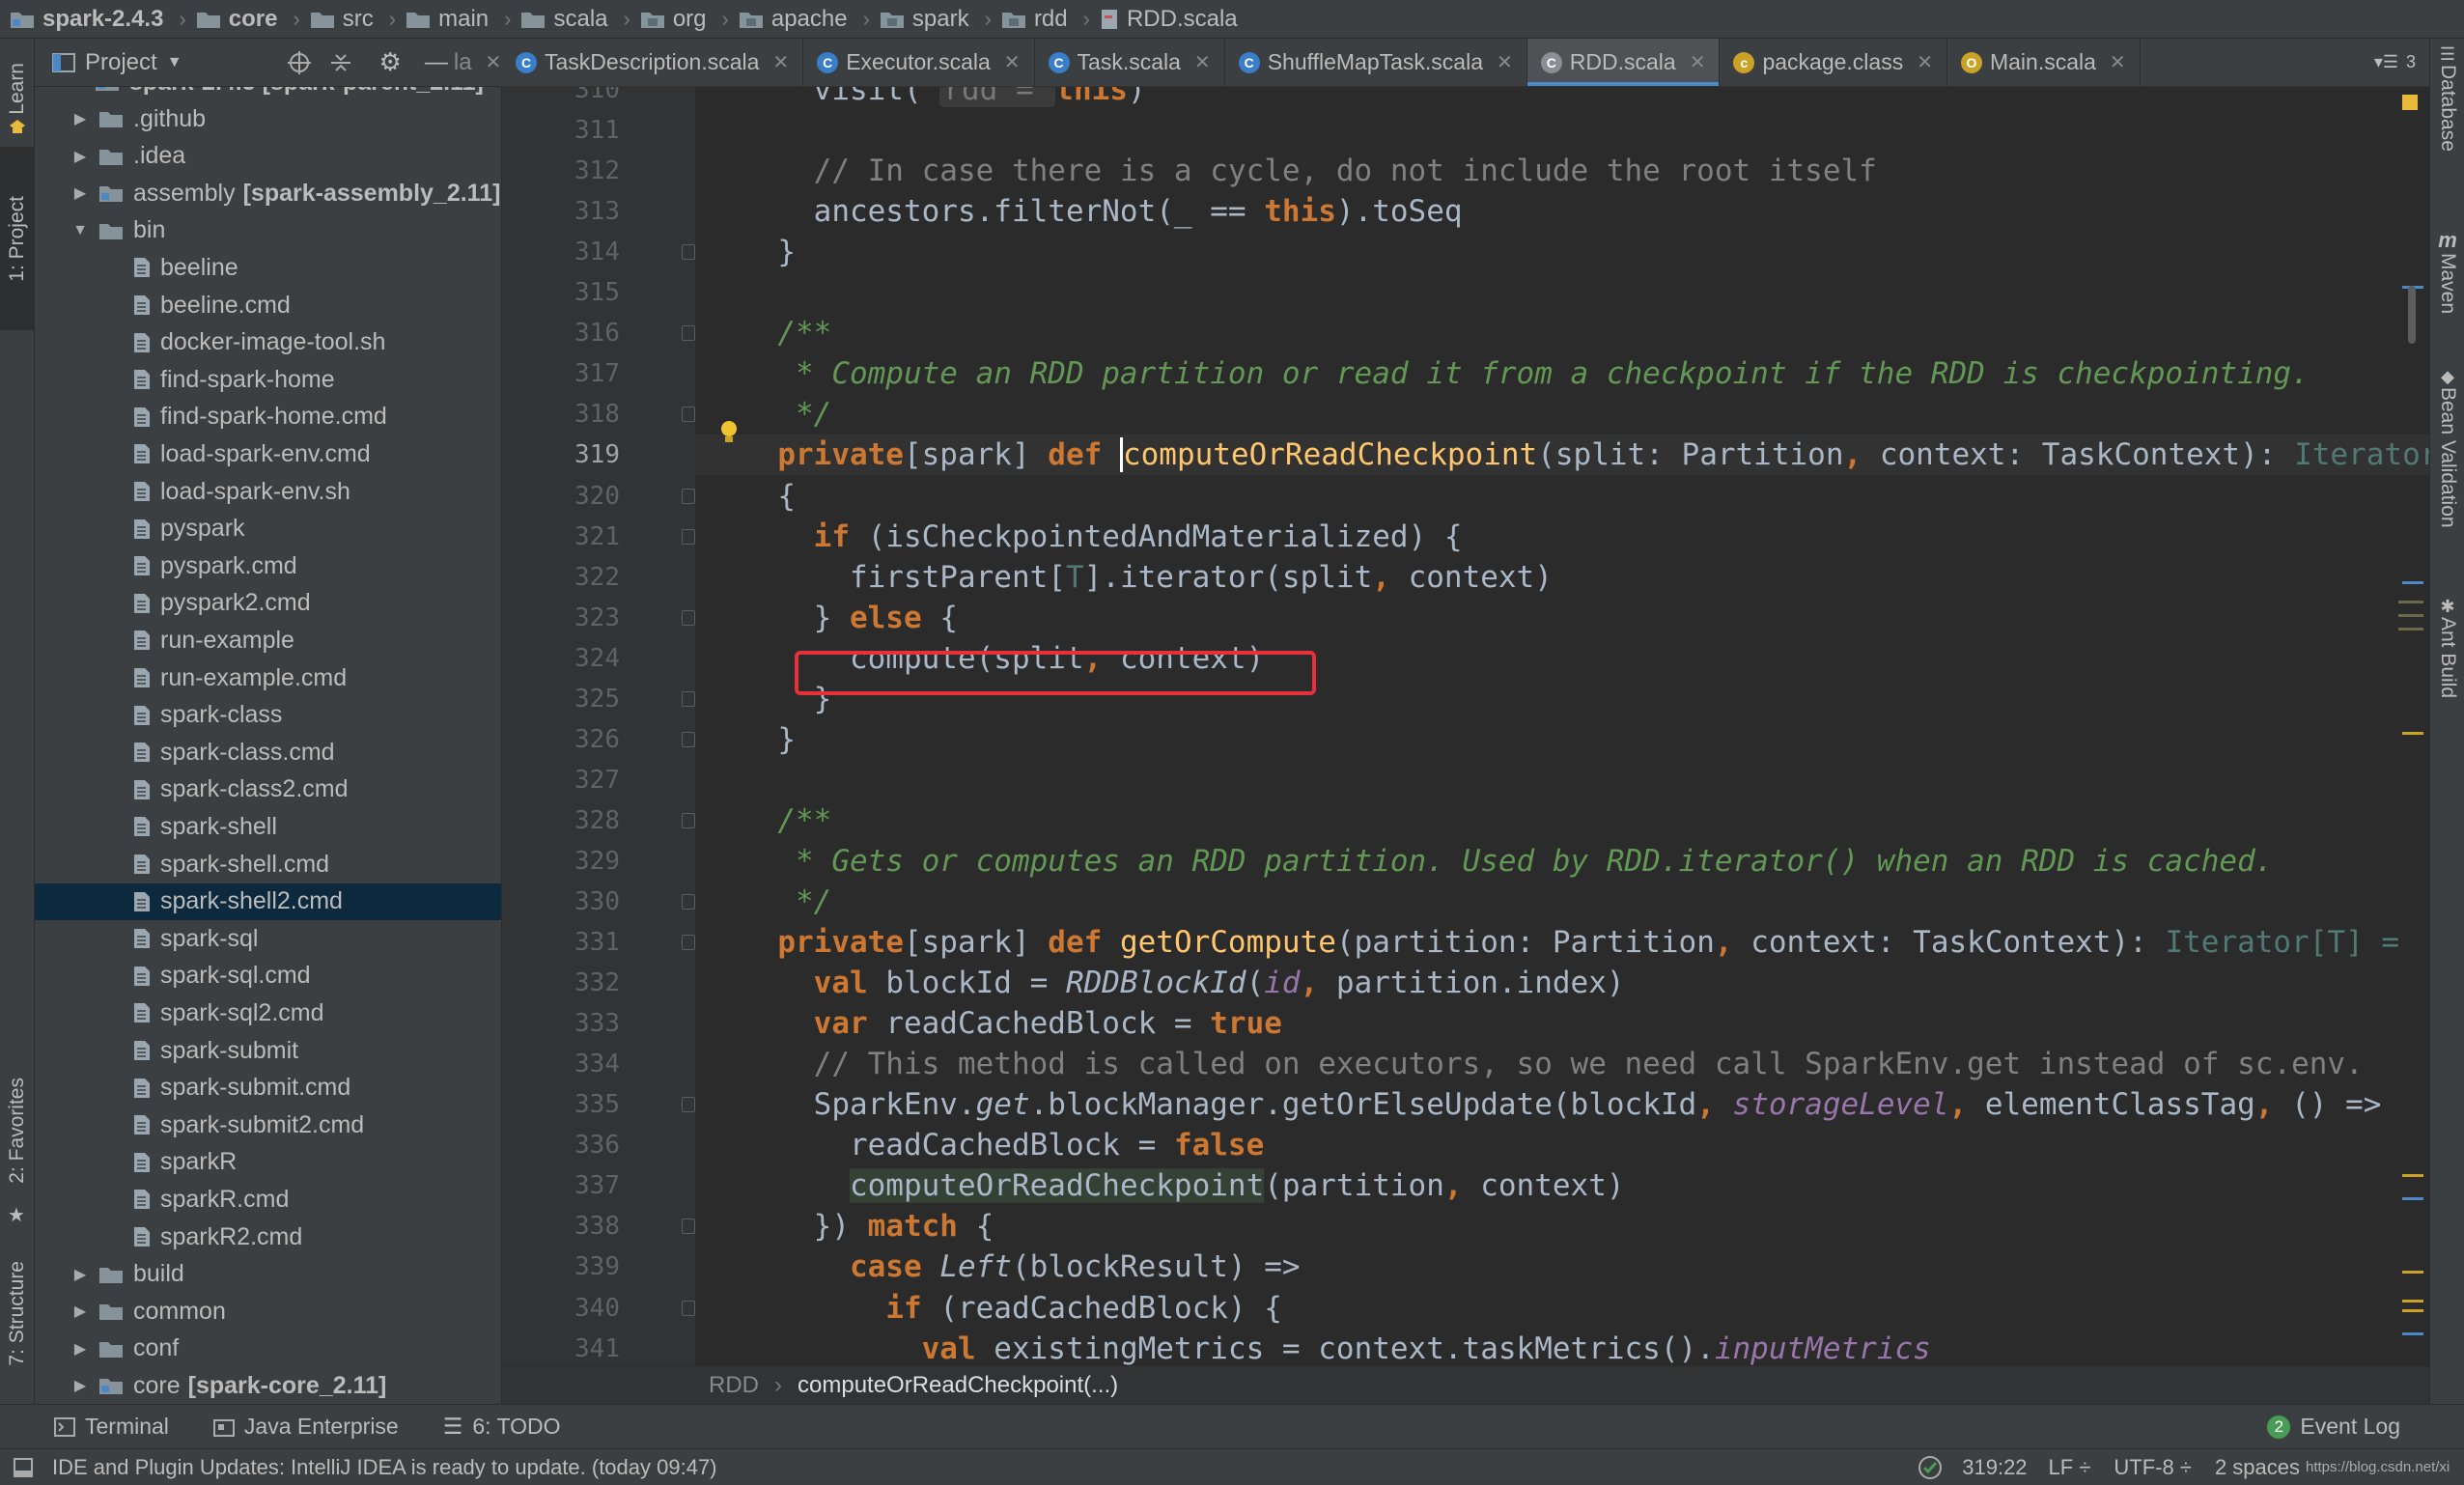 The image size is (2464, 1485). Describe the element at coordinates (463, 19) in the screenshot. I see `breadcrumb-item: main ›` at that location.